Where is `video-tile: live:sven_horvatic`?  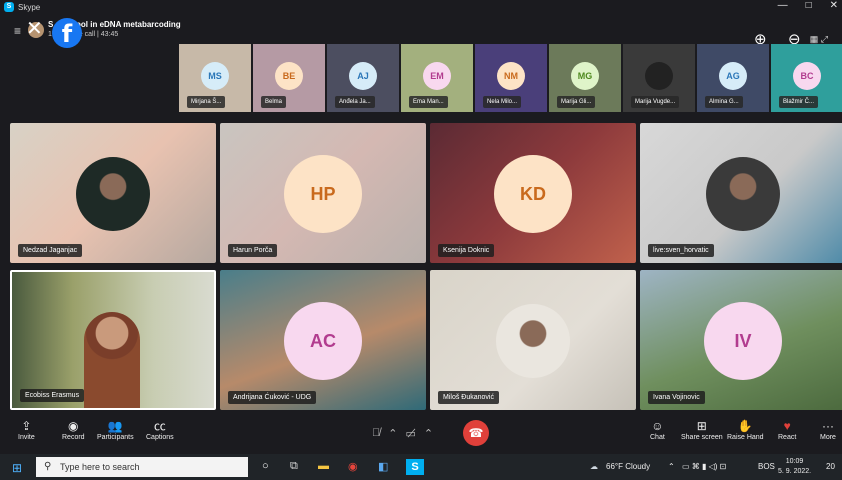
video-tile: live:sven_horvatic is located at coordinates (741, 193).